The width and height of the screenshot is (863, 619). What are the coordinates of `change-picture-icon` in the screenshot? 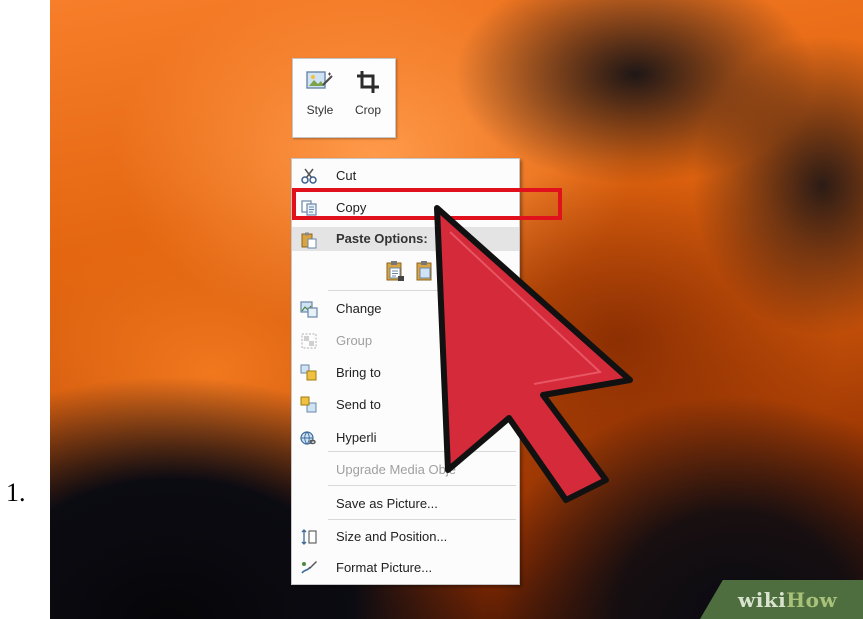 It's located at (309, 309).